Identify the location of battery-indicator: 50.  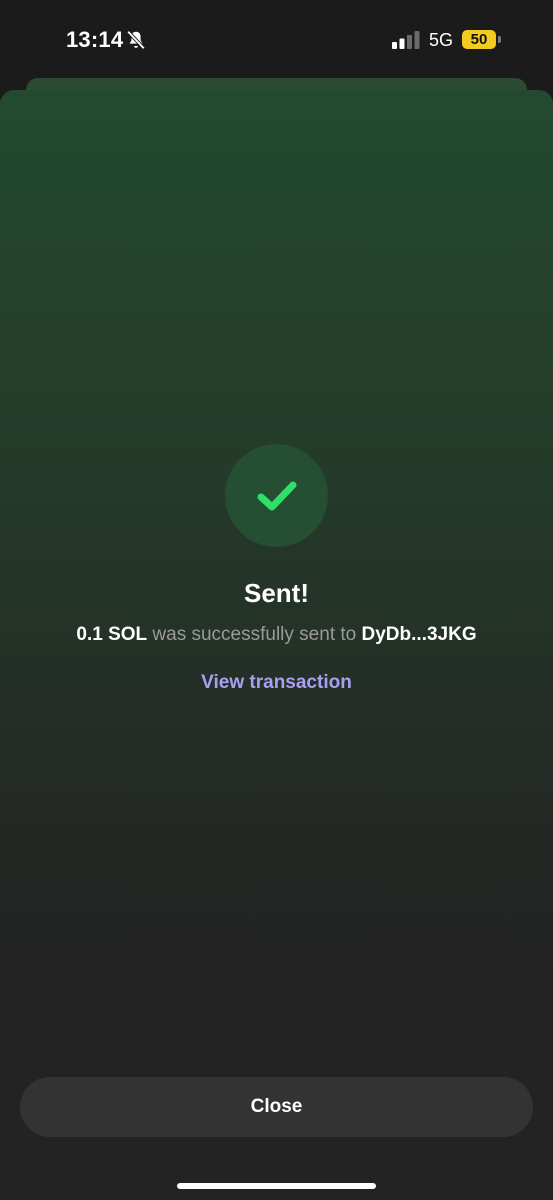
(479, 39).